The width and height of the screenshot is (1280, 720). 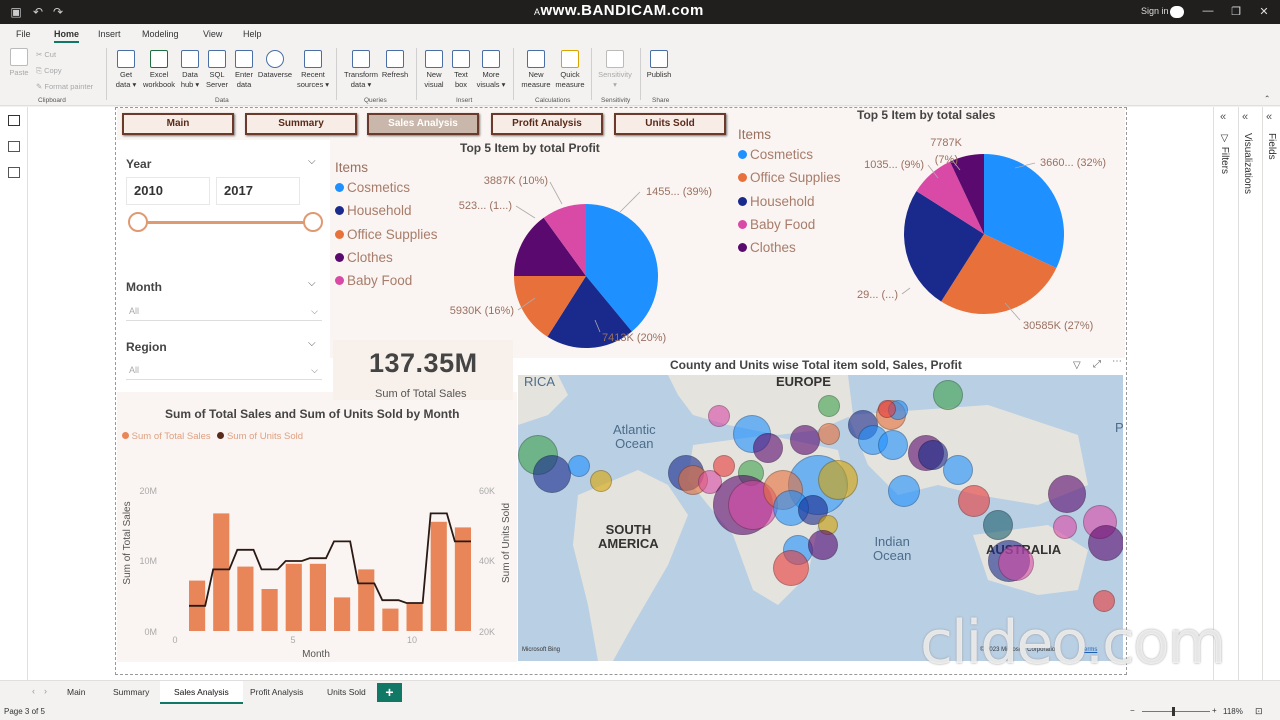 What do you see at coordinates (776, 224) in the screenshot?
I see `sales-legend-item-baby-food: Baby Food` at bounding box center [776, 224].